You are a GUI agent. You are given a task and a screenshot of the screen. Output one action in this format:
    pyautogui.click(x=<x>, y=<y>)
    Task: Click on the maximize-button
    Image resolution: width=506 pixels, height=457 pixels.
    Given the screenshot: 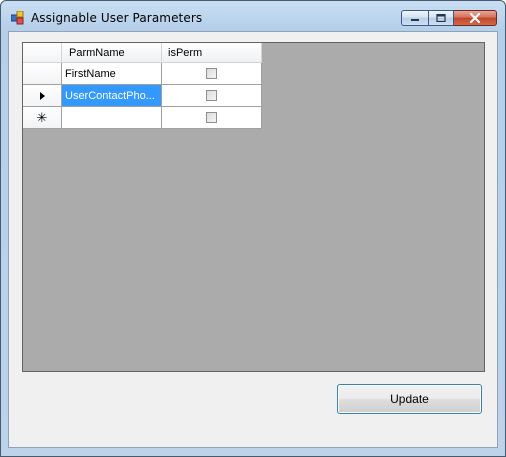 What is the action you would take?
    pyautogui.click(x=441, y=18)
    